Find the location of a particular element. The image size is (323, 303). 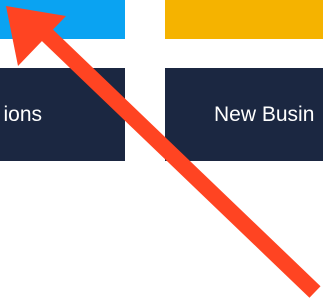

solutions-tile: ions is located at coordinates (62, 114).